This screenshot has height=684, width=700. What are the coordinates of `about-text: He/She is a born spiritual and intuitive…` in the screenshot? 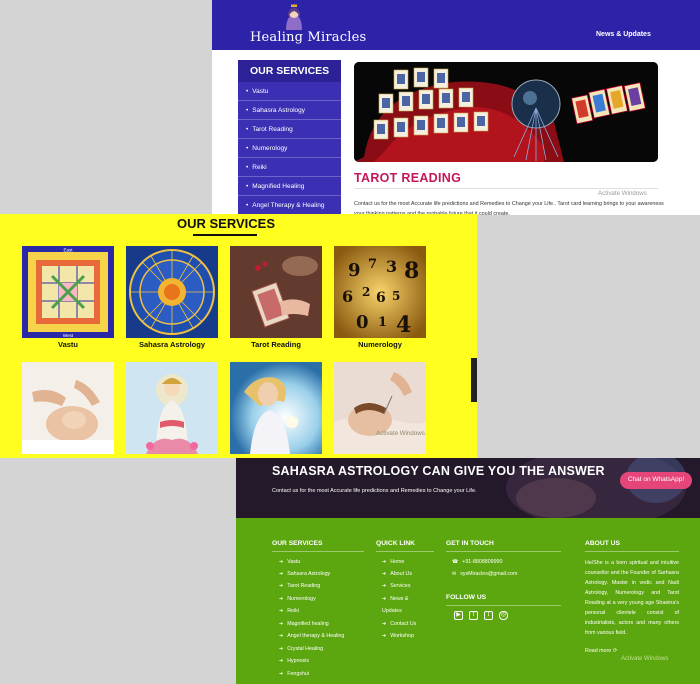 It's located at (632, 598).